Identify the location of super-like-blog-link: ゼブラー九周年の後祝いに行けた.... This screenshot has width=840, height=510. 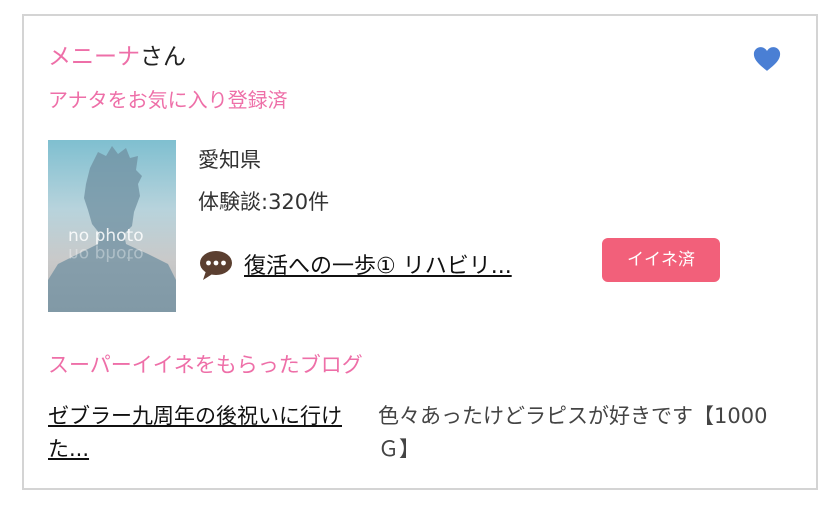
(208, 433).